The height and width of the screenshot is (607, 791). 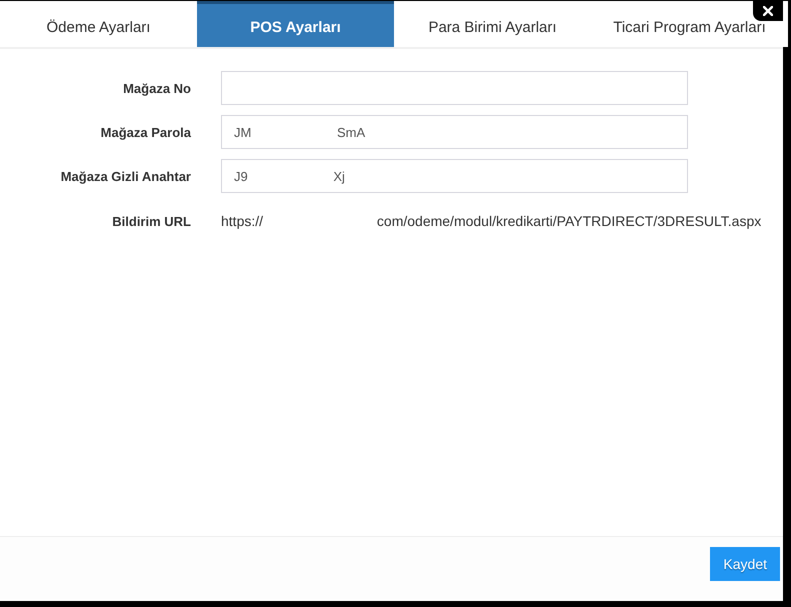 I want to click on url-text: https:// com/odeme/modul/kredikarti/PAYTRDIRECT/3DRESULT.aspx, so click(x=491, y=221).